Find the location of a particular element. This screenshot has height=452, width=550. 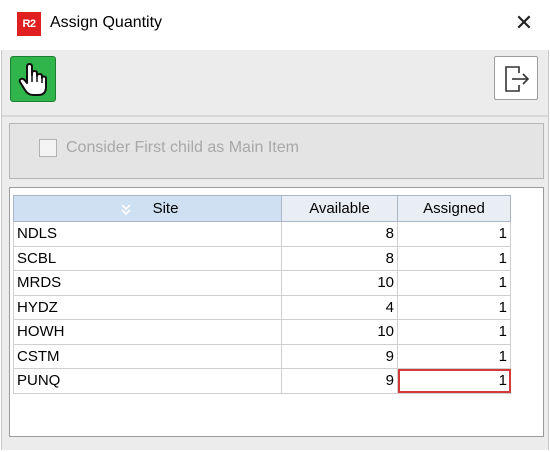

table-row: MRDS 10 1 is located at coordinates (262, 283).